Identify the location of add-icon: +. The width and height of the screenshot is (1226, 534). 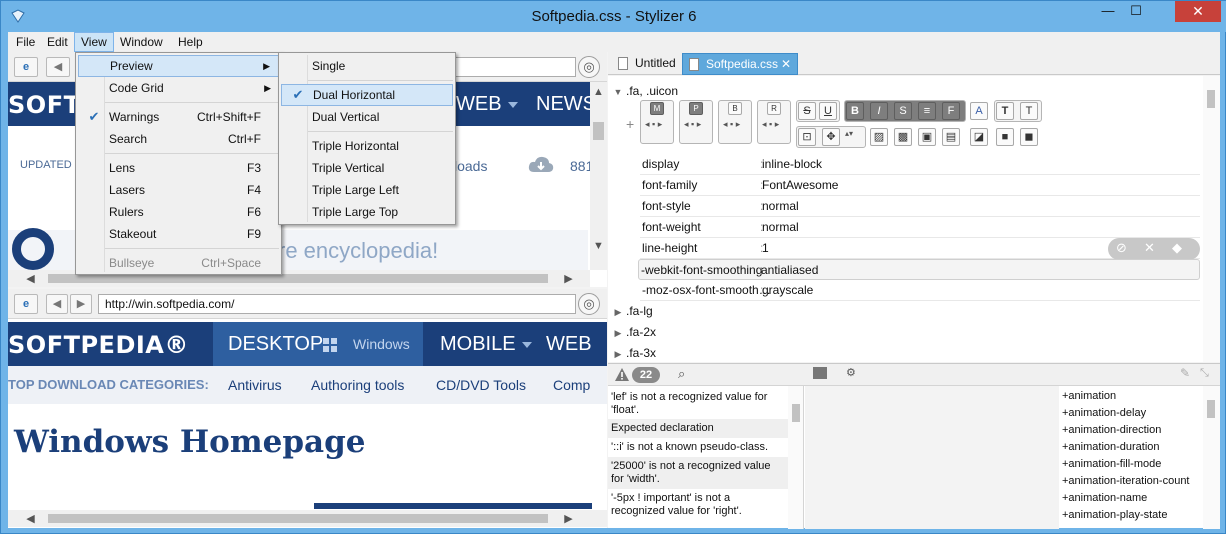
(630, 124).